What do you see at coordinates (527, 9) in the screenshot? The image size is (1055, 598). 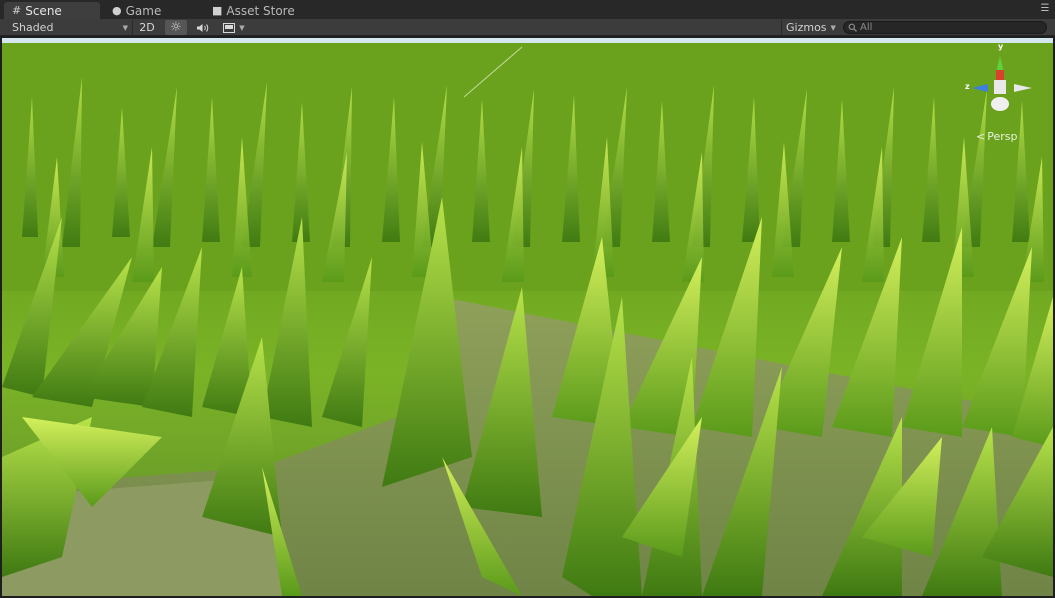 I see `tab-bar: # Scene ● Game ■ Asset Store ☰` at bounding box center [527, 9].